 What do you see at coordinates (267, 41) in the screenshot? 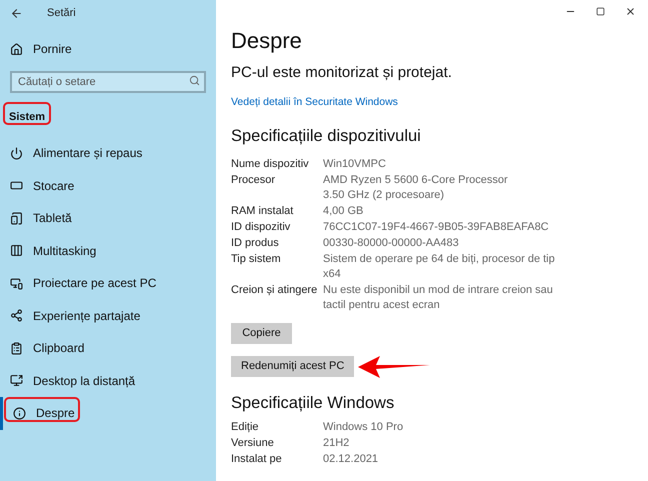
I see `page-title: Despre` at bounding box center [267, 41].